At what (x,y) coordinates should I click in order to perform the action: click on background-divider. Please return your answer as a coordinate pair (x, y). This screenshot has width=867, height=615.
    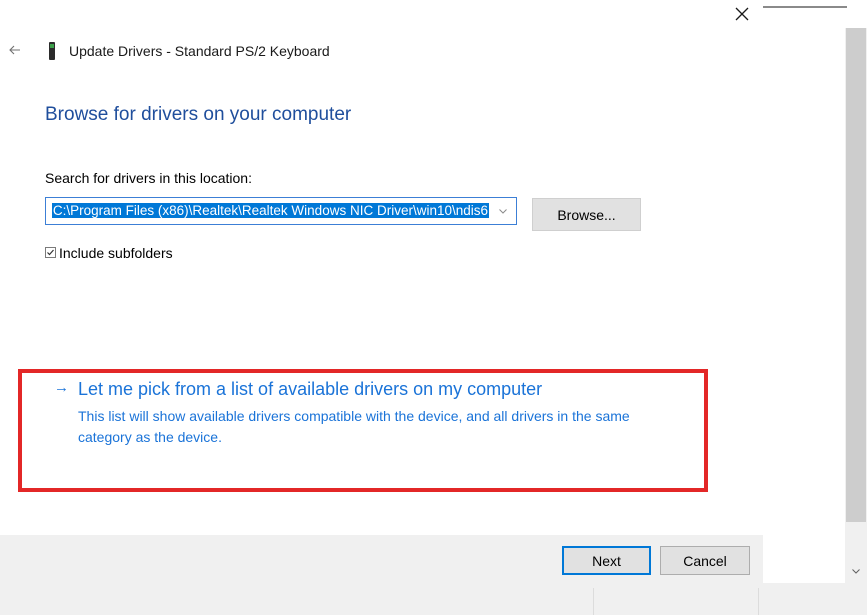
    Looking at the image, I should click on (805, 7).